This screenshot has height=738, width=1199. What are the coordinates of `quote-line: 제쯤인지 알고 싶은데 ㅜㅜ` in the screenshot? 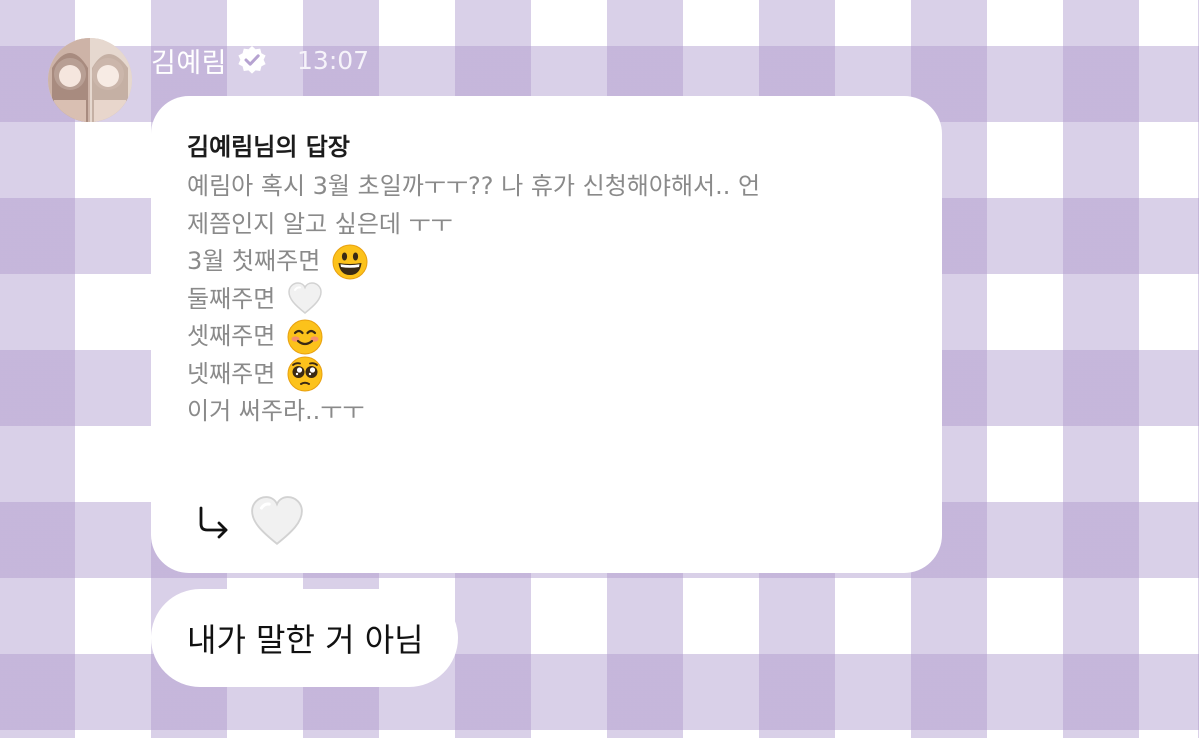 It's located at (320, 223).